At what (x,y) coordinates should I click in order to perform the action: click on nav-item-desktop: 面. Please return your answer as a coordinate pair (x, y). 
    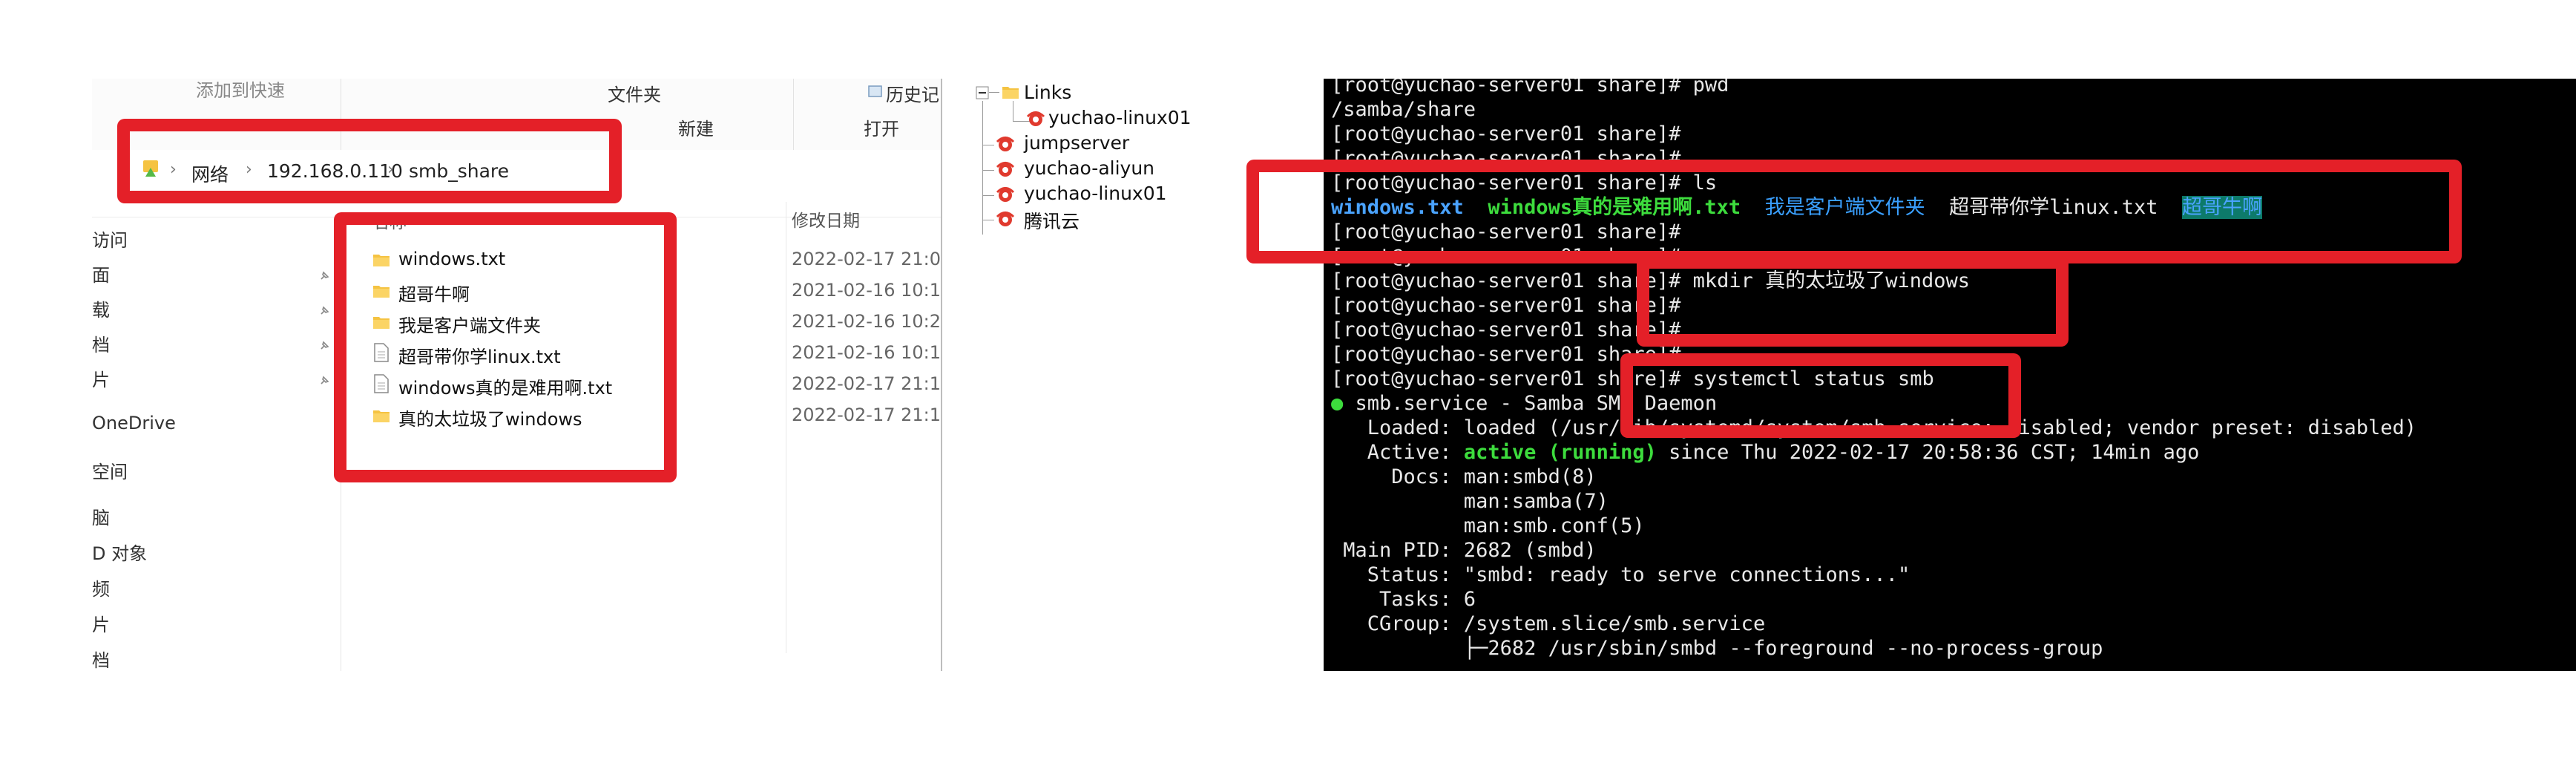
    Looking at the image, I should click on (101, 274).